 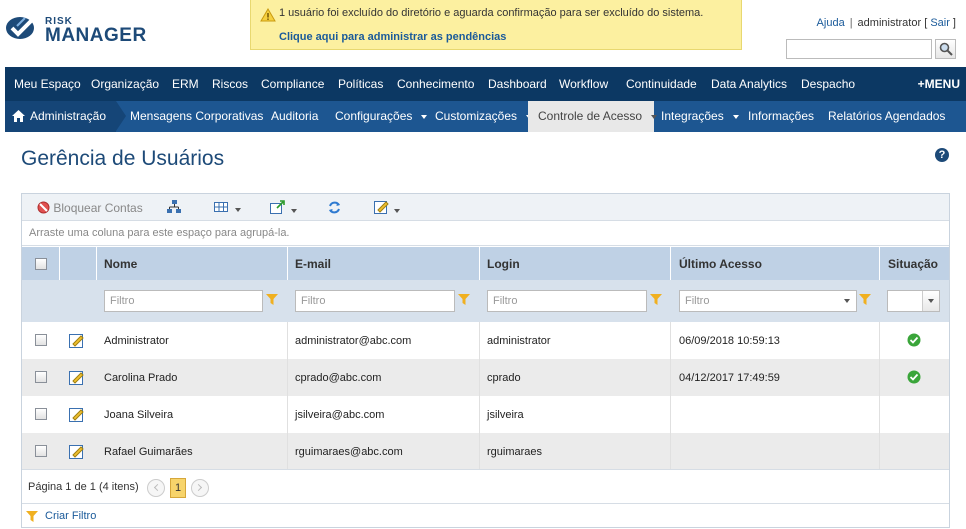 I want to click on cell-last-access: 06/09/2018 10:59:13, so click(x=729, y=341).